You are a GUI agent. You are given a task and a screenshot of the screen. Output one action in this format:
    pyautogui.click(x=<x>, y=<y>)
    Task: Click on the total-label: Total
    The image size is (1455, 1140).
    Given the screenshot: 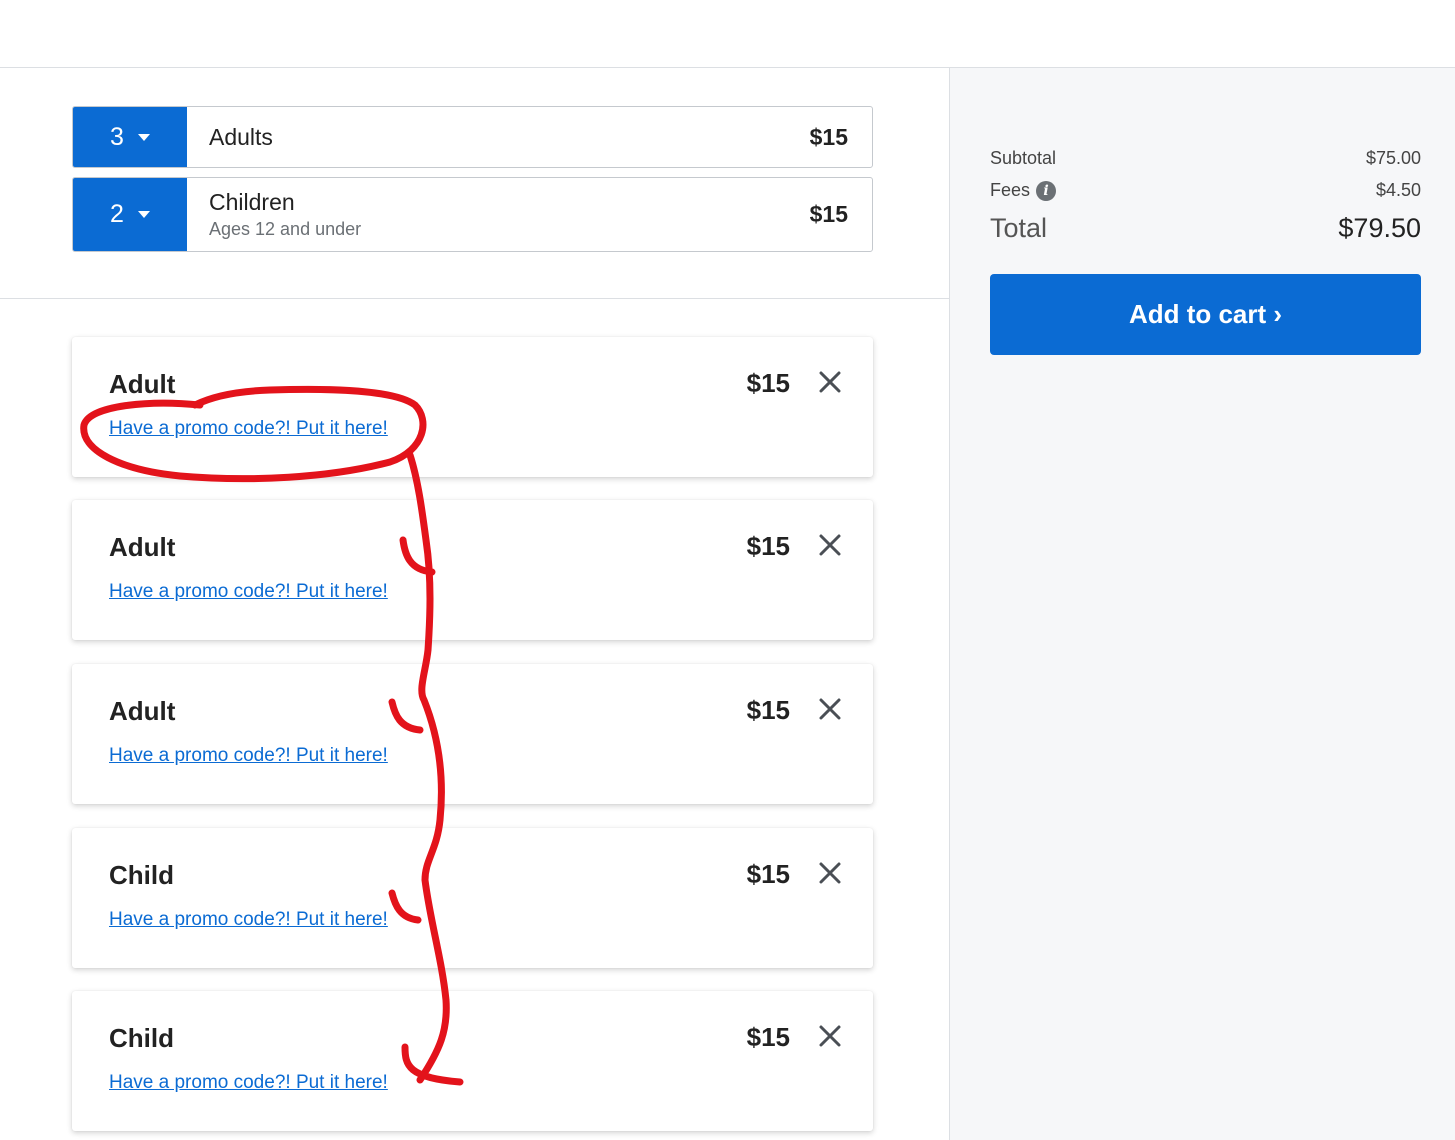 What is the action you would take?
    pyautogui.click(x=1019, y=228)
    